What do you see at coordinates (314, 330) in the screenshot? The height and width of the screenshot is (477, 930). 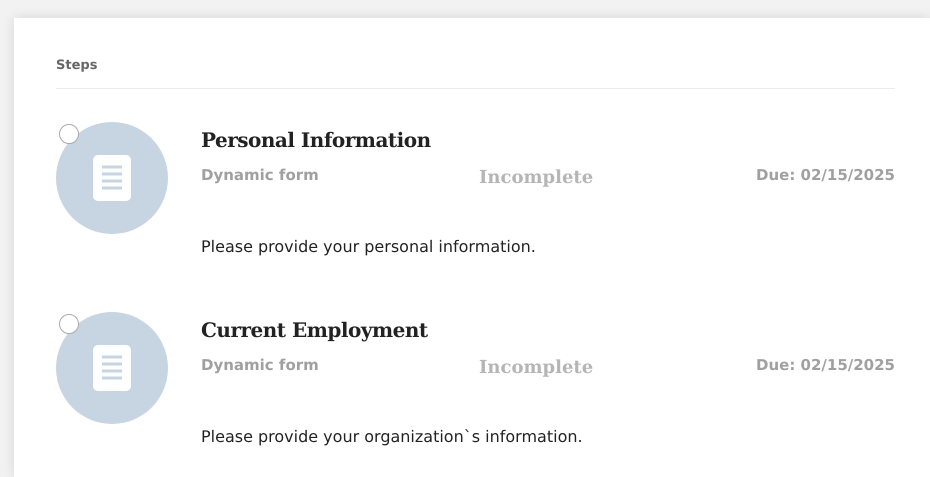 I see `step-title: Current Employment` at bounding box center [314, 330].